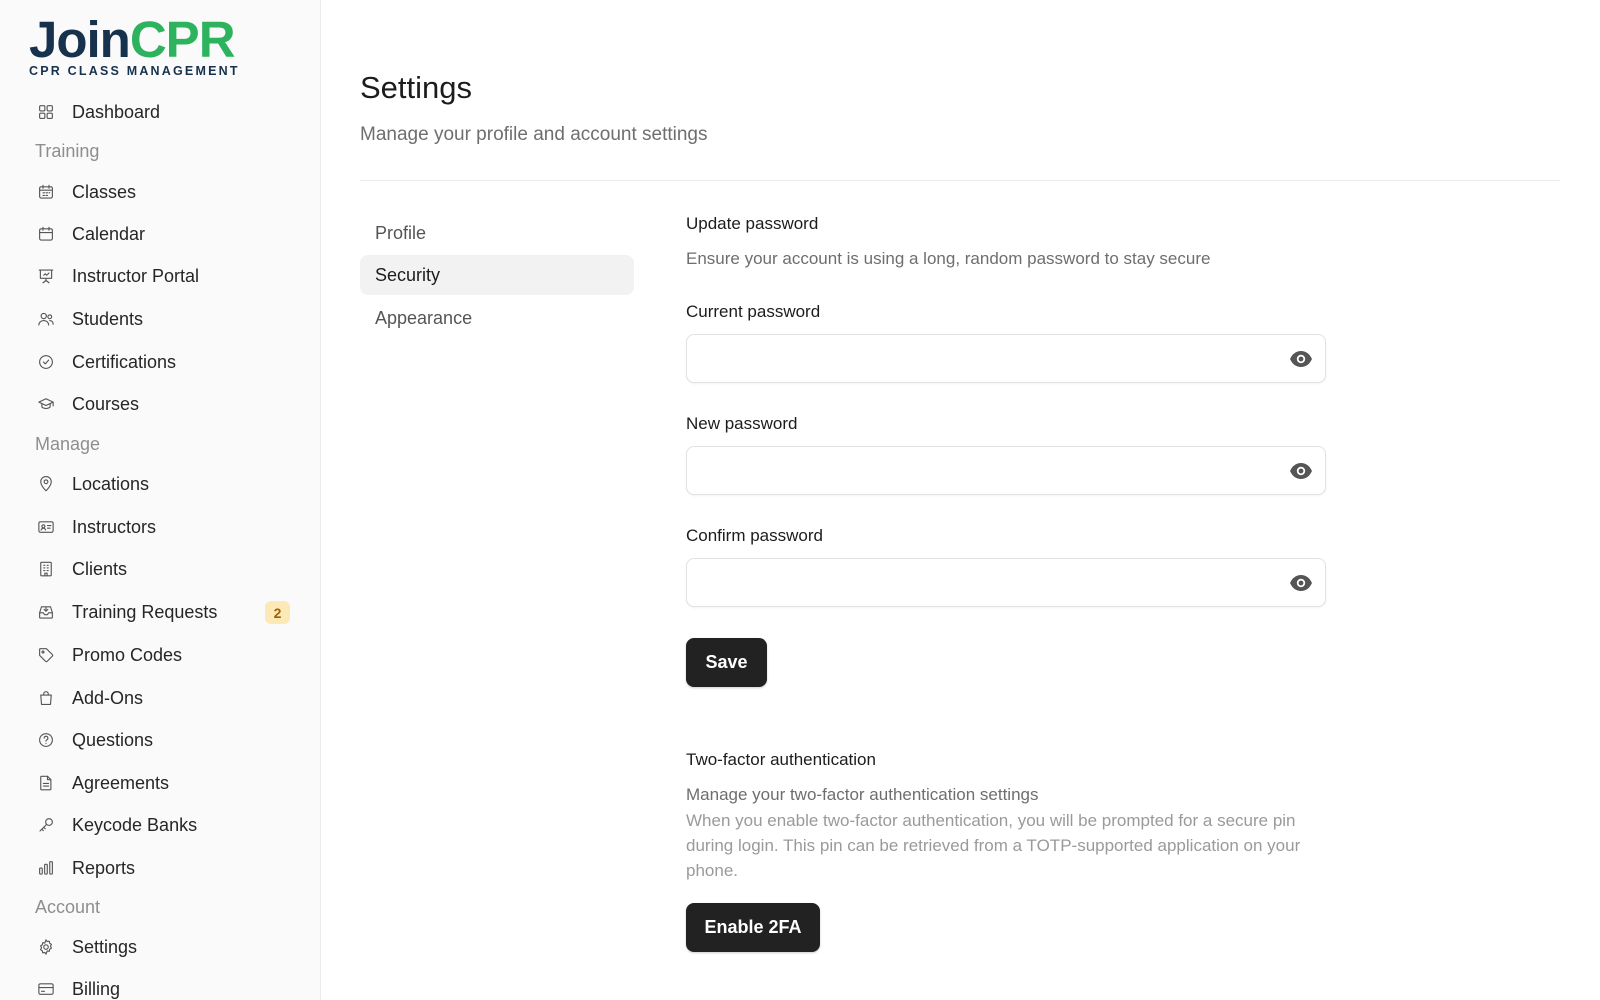 This screenshot has height=1000, width=1600. I want to click on sidebar-item-label: Certifications, so click(124, 361).